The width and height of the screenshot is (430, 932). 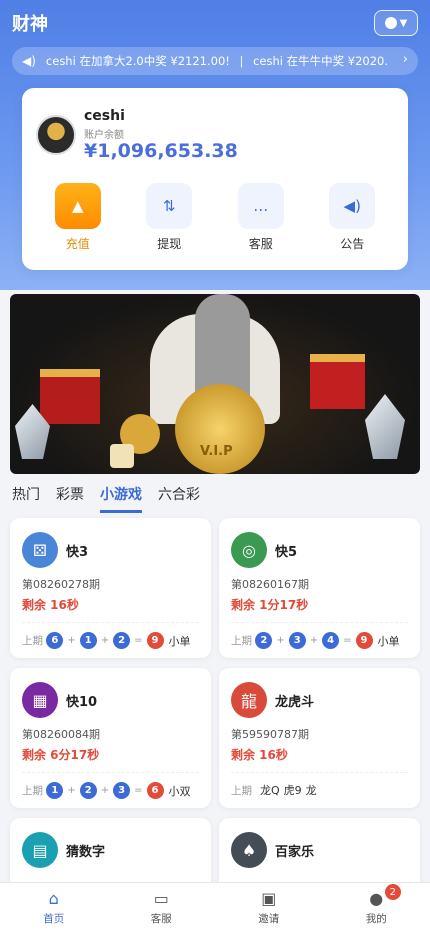 I want to click on withdraw-button: ⇅ 提现, so click(x=169, y=217).